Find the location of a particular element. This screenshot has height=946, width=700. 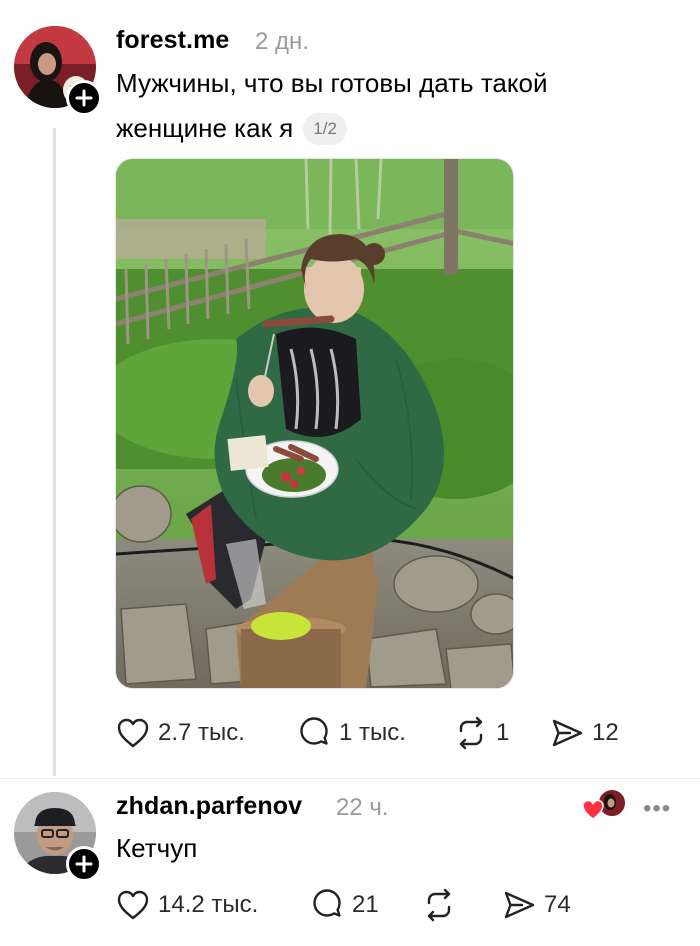

reply-actions-bar: 14.2 тыс. 21 74 is located at coordinates (343, 905).